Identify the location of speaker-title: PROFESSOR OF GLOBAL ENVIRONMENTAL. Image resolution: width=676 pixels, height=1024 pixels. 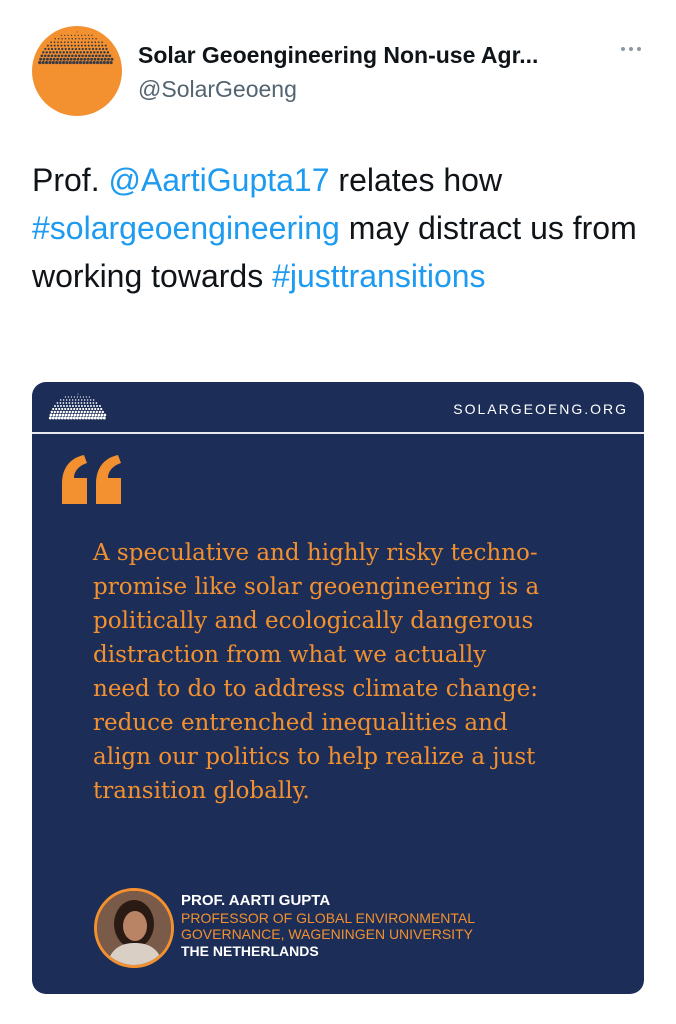
(328, 918).